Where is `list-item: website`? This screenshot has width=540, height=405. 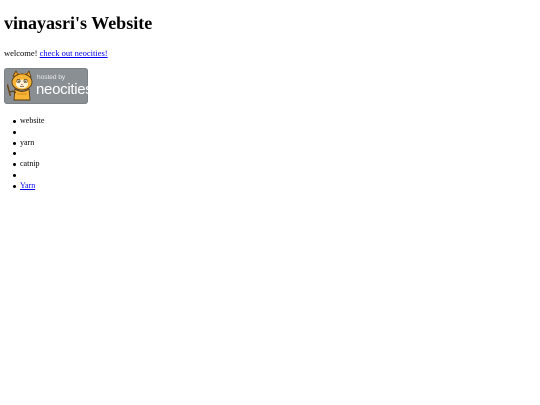 list-item: website is located at coordinates (28, 121).